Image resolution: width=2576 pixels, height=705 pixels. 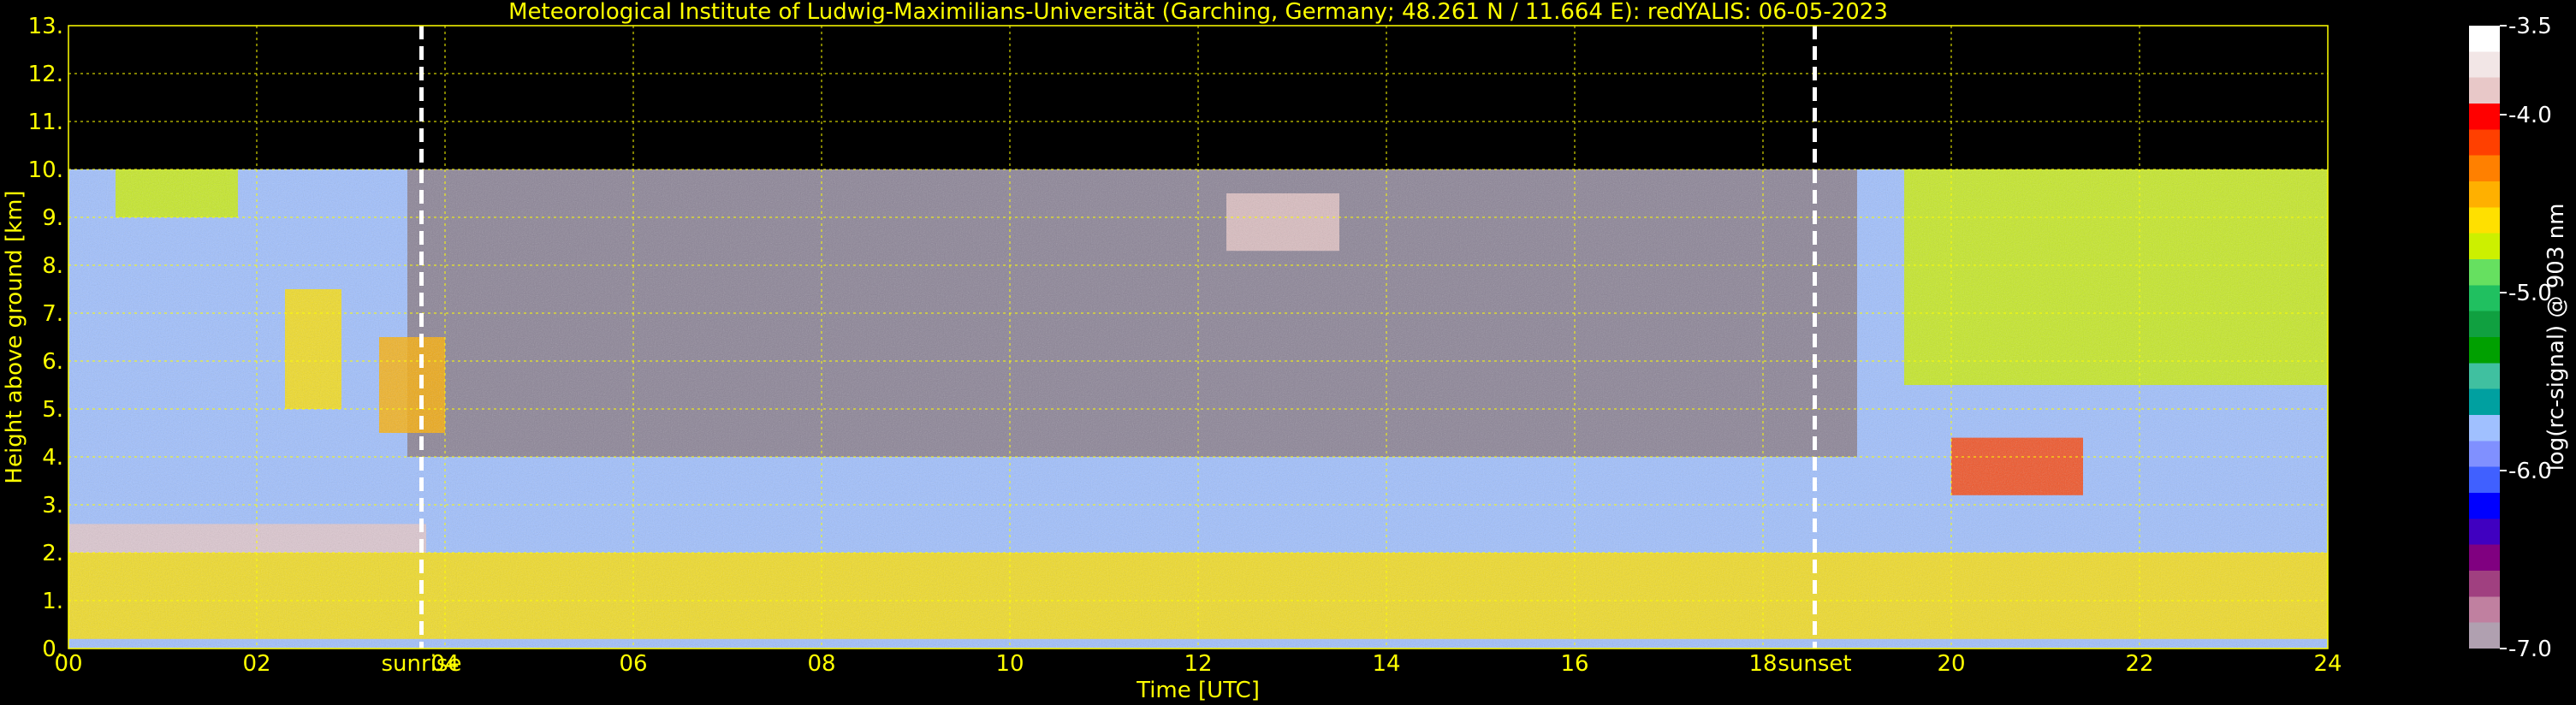 I want to click on y-tick-label: 0., so click(x=52, y=649).